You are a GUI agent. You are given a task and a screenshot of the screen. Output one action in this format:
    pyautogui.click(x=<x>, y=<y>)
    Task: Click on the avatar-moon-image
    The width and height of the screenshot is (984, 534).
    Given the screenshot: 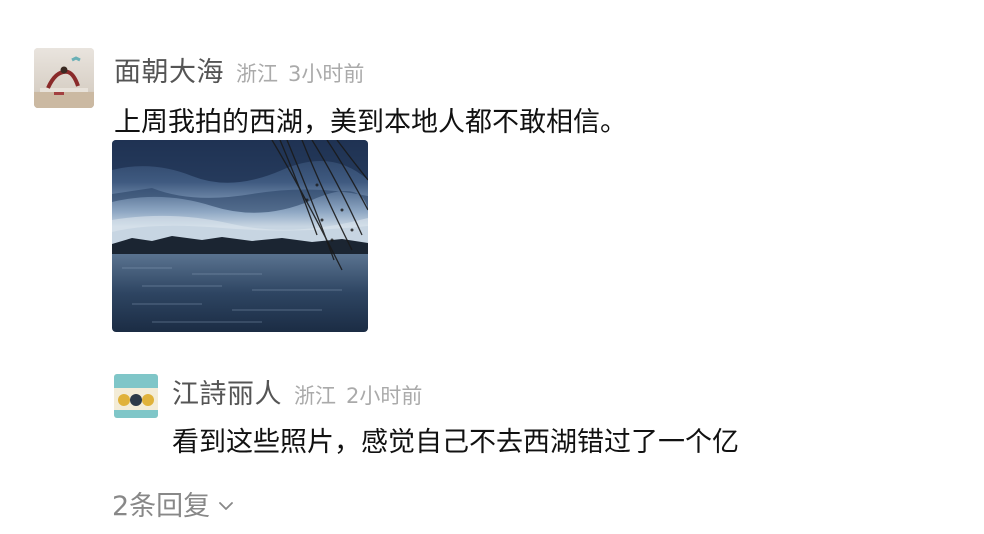 What is the action you would take?
    pyautogui.click(x=136, y=396)
    